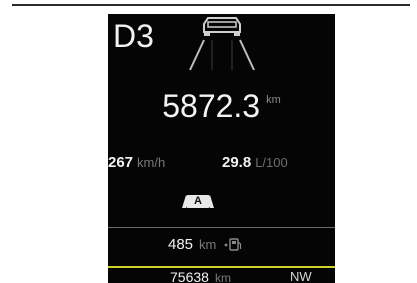 This screenshot has height=283, width=417. I want to click on trip-odometer: 75638 km, so click(200, 276).